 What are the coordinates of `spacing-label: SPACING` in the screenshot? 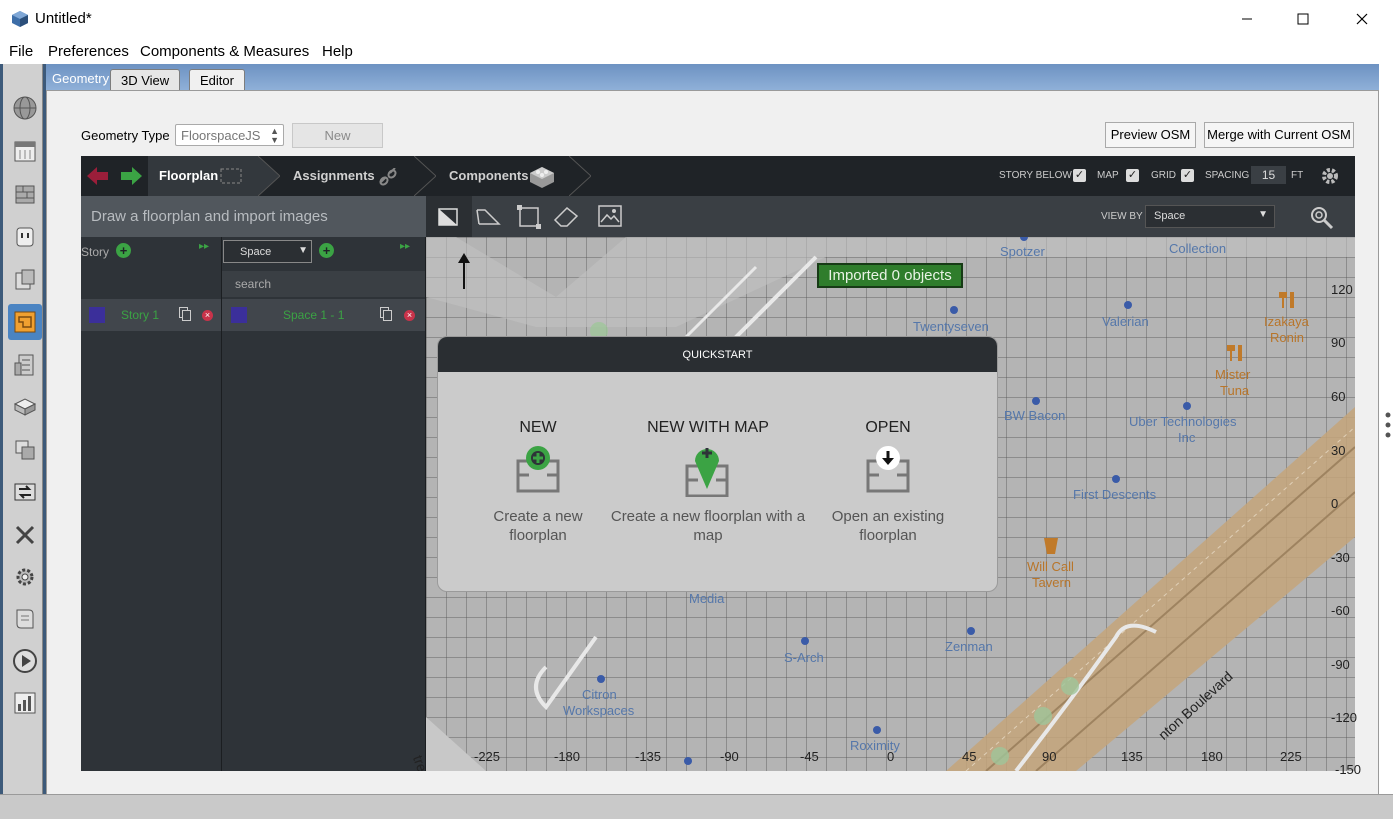 It's located at (1227, 175).